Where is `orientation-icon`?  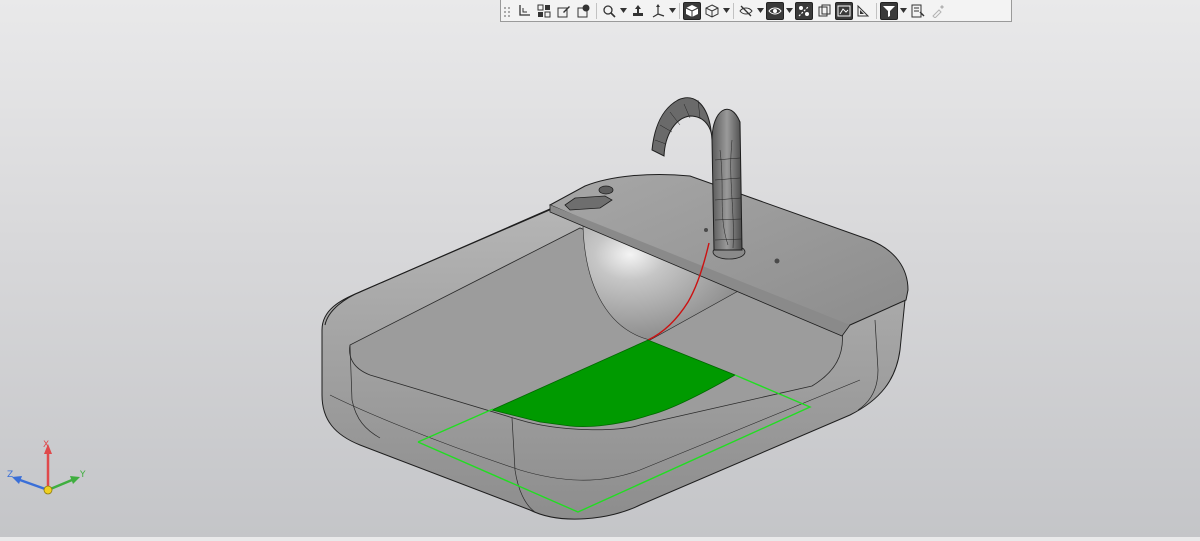 orientation-icon is located at coordinates (583, 10).